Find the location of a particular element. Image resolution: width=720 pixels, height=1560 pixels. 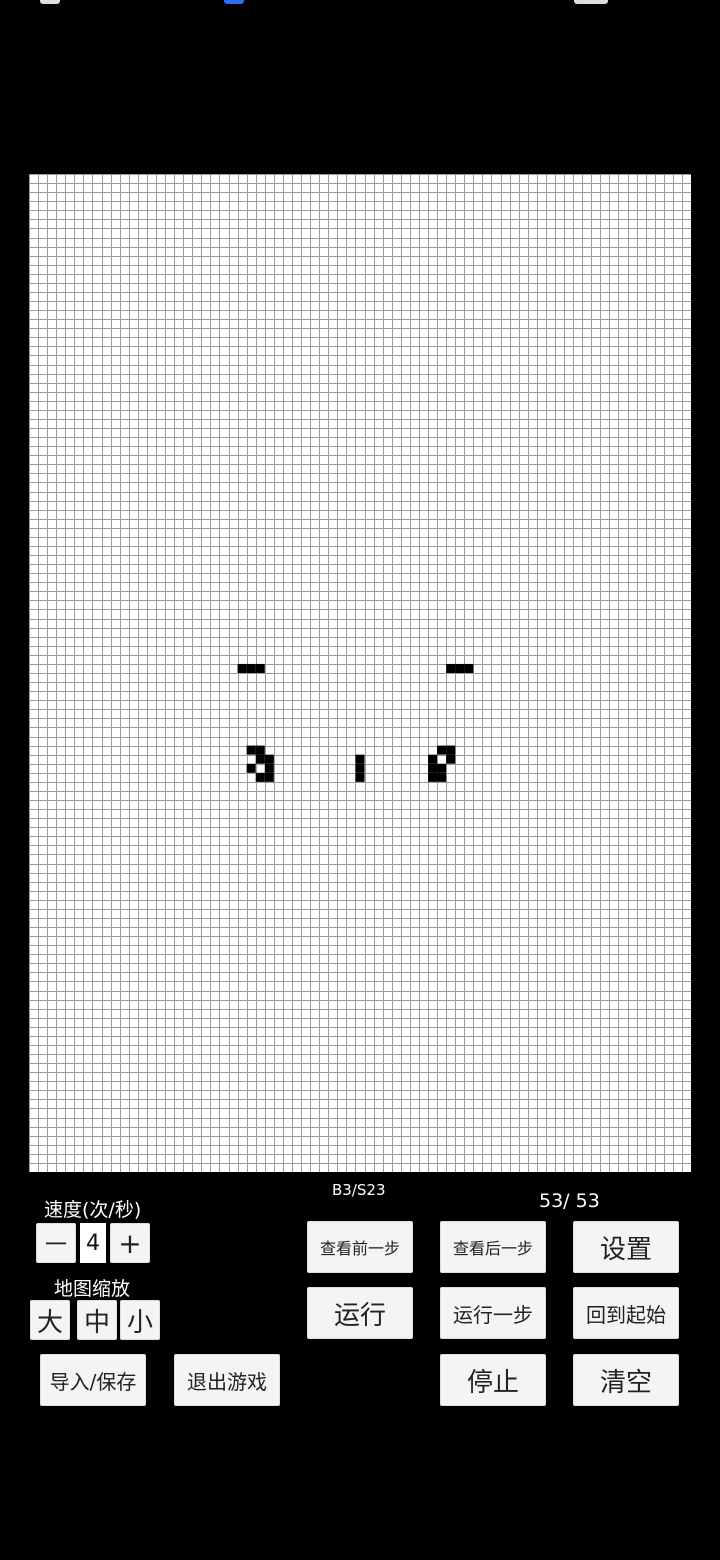

stop-button: 停止 is located at coordinates (493, 1380).